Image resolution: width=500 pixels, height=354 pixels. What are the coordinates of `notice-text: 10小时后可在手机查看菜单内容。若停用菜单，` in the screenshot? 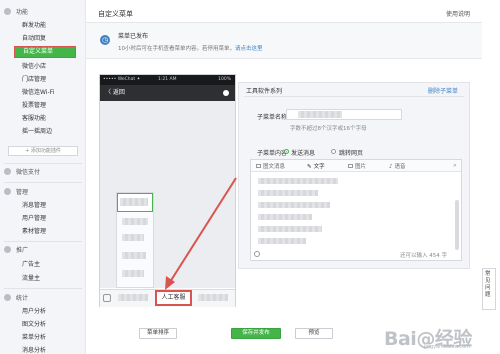 It's located at (177, 49).